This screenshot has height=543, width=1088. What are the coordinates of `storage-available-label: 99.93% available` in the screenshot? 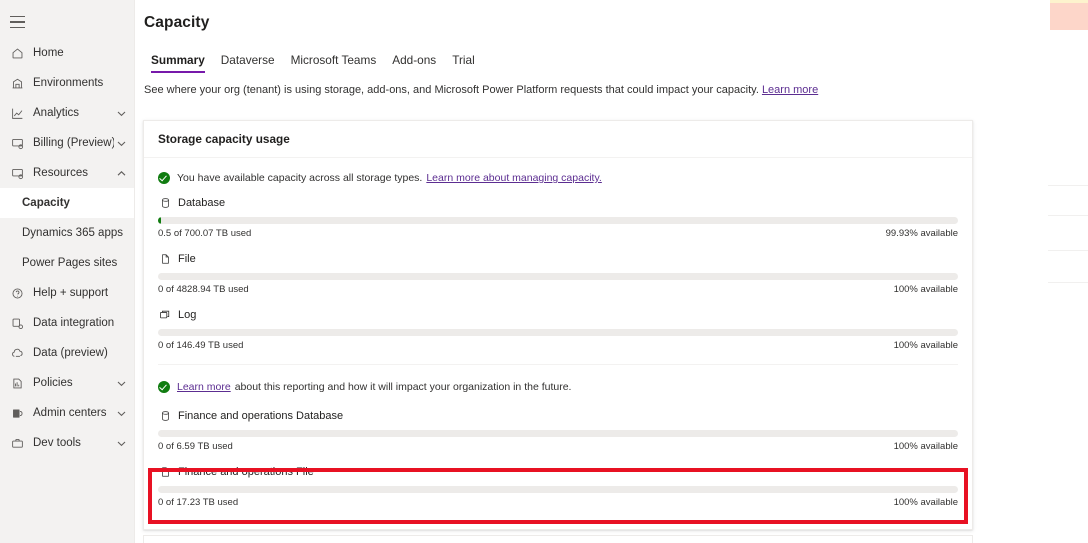 It's located at (921, 233).